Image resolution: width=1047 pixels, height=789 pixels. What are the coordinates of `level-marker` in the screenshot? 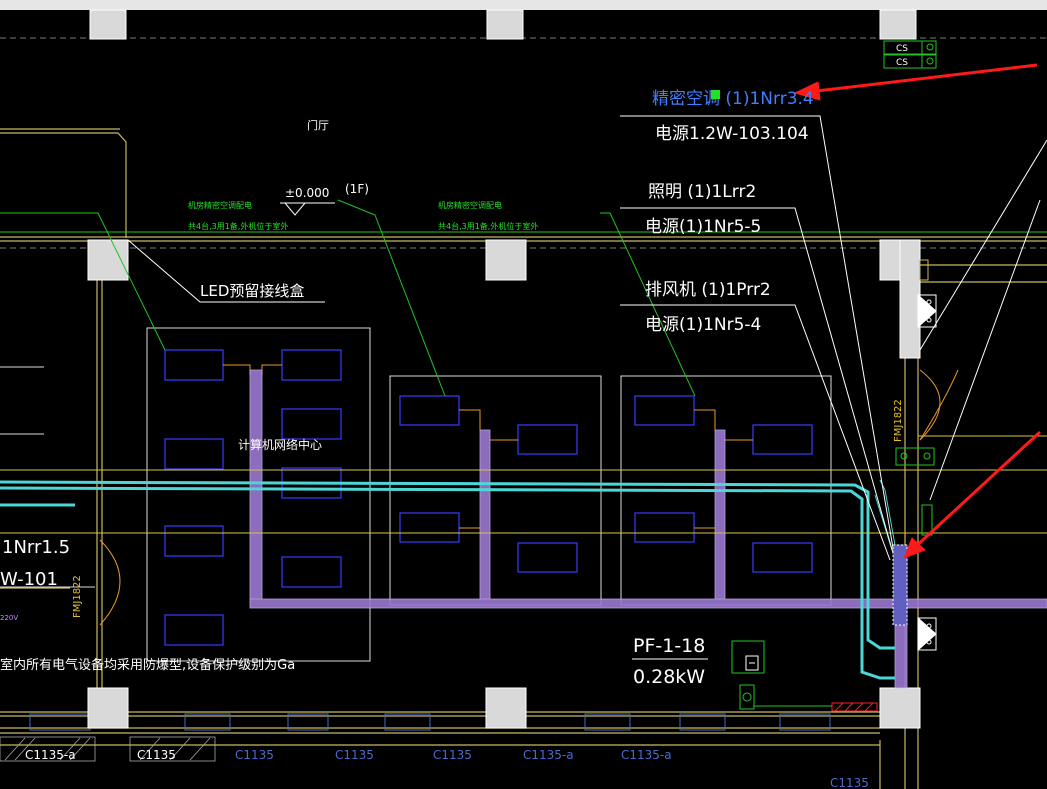 It's located at (307, 209).